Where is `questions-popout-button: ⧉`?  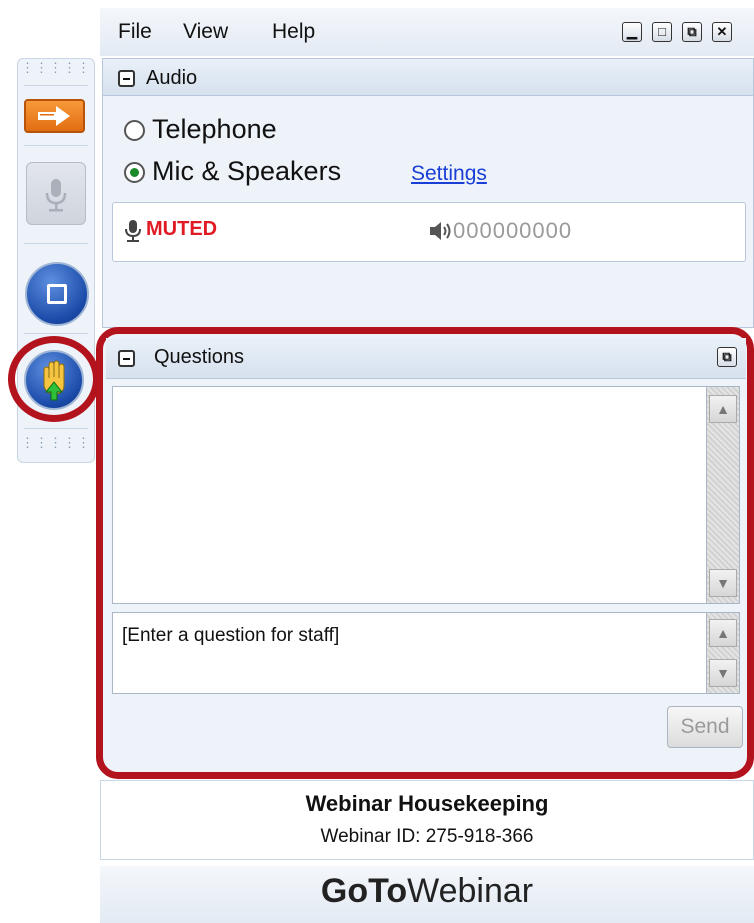
questions-popout-button: ⧉ is located at coordinates (727, 357).